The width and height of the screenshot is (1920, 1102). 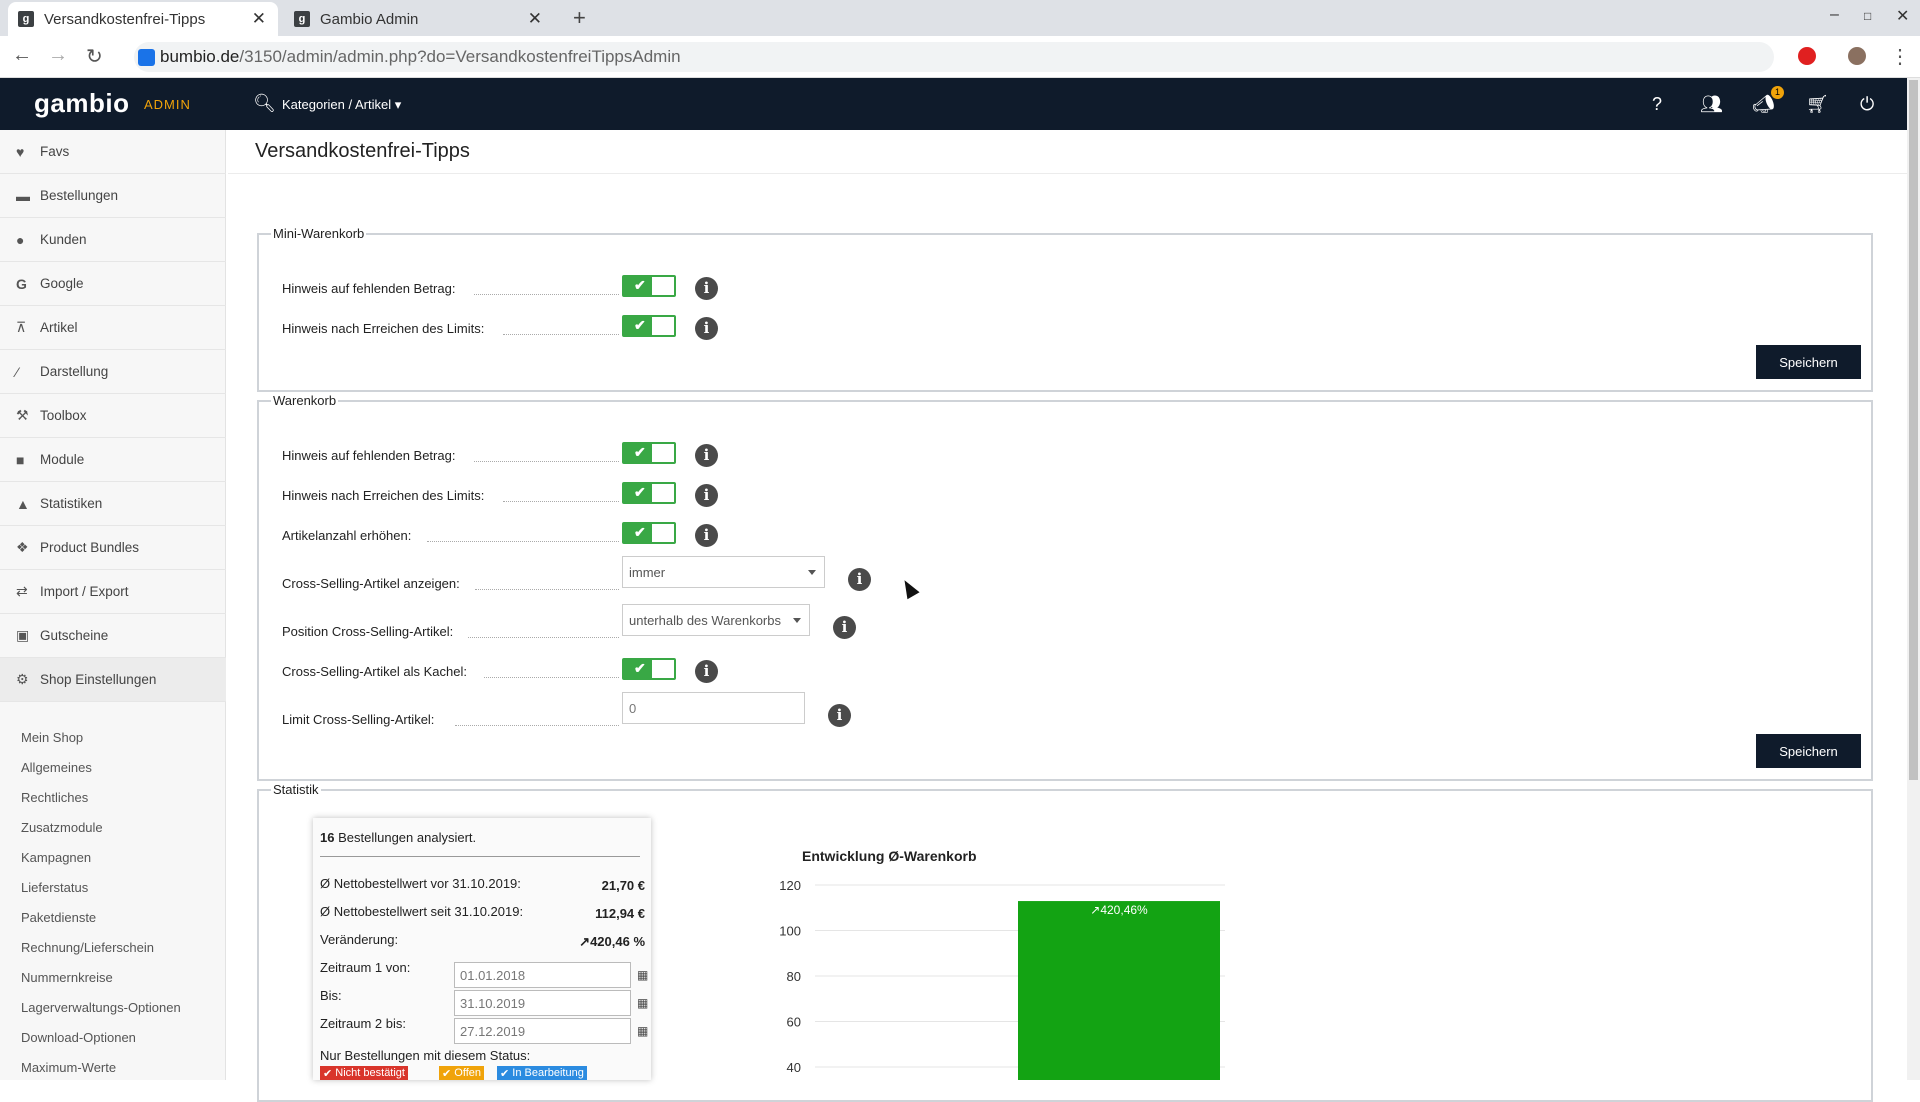 I want to click on cross-selling-display-select: immer, so click(x=723, y=572).